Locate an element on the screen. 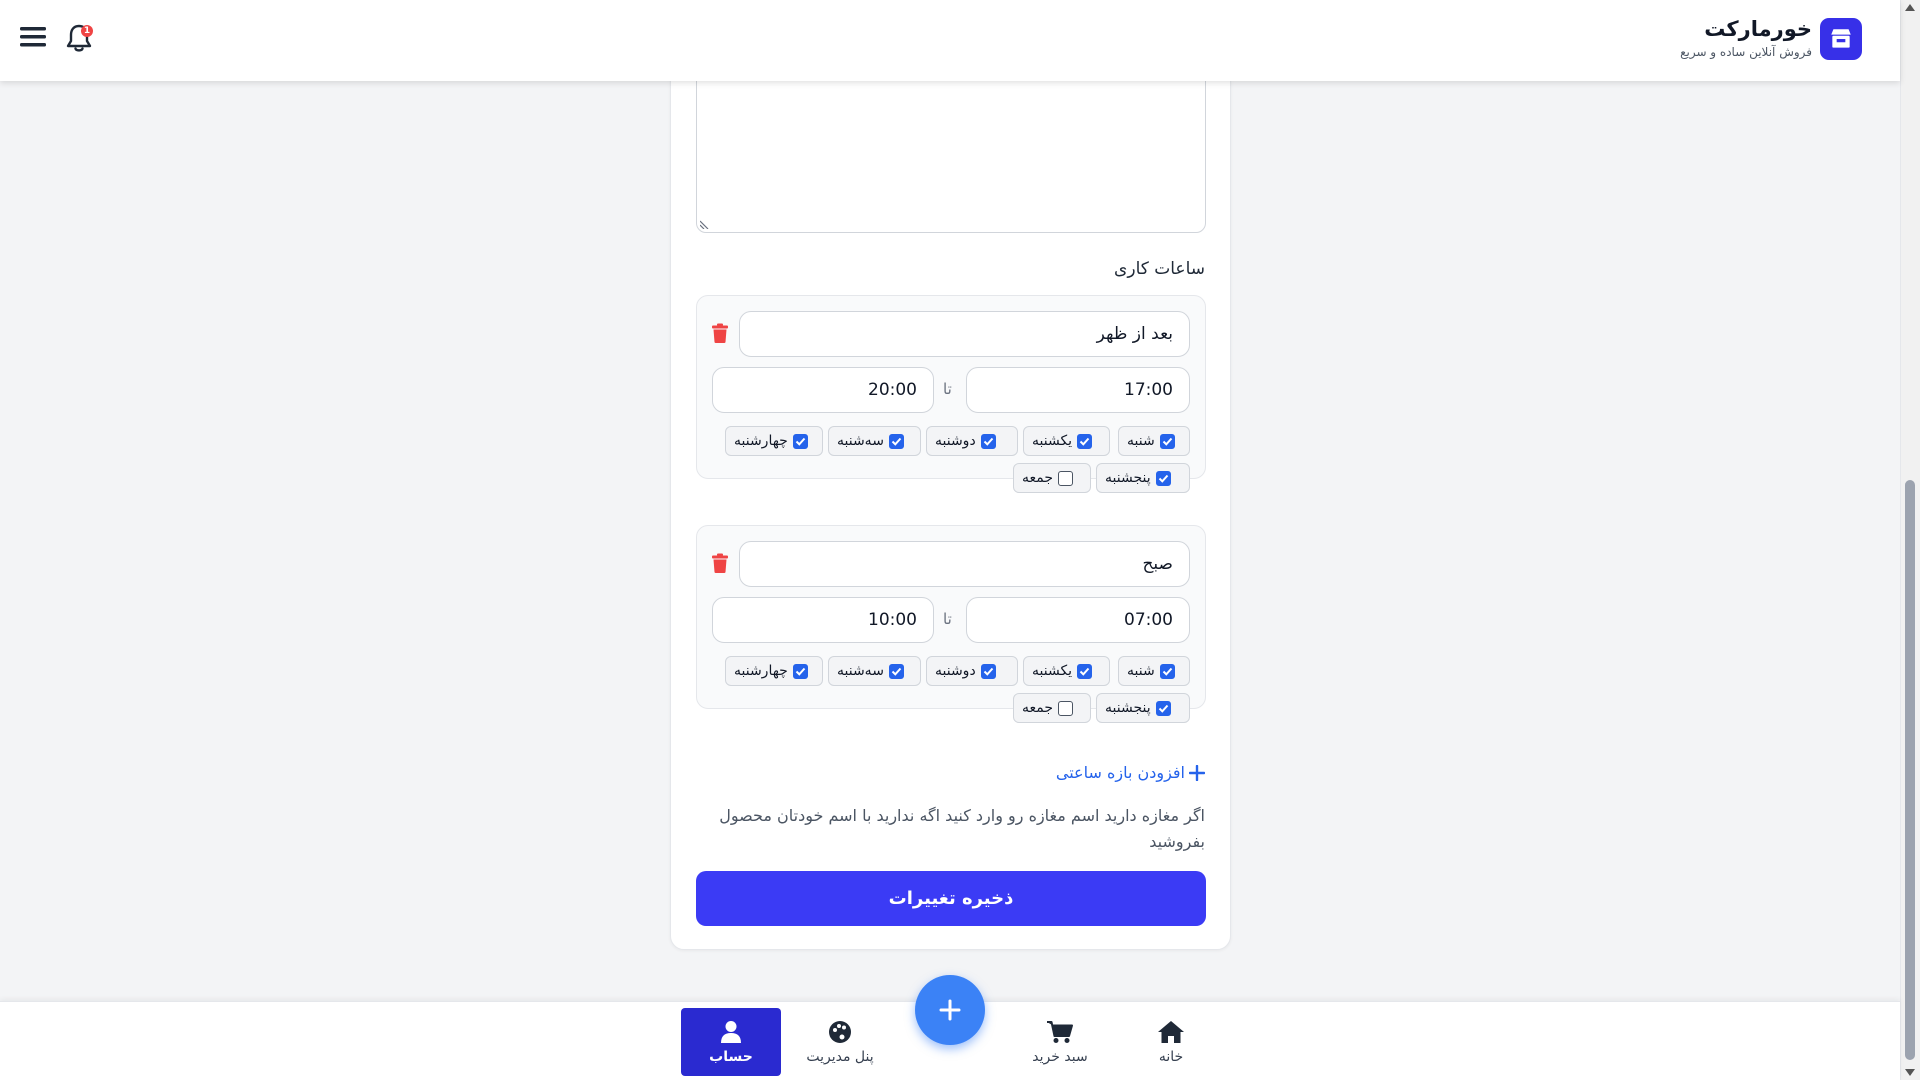 Image resolution: width=1920 pixels, height=1080 pixels. slot-name-input: بعد از ظهر is located at coordinates (964, 334).